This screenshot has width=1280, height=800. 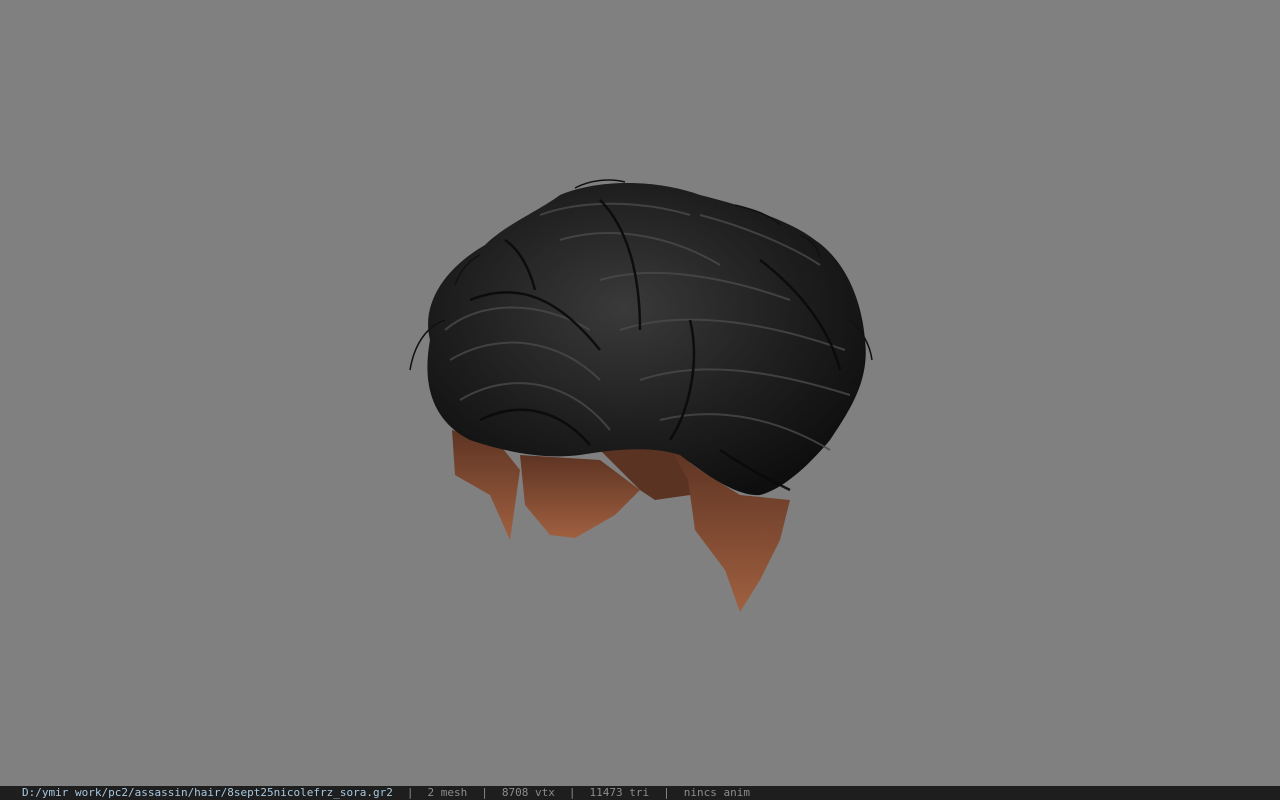 I want to click on triangle-count-label: 11473 tri, so click(x=619, y=792).